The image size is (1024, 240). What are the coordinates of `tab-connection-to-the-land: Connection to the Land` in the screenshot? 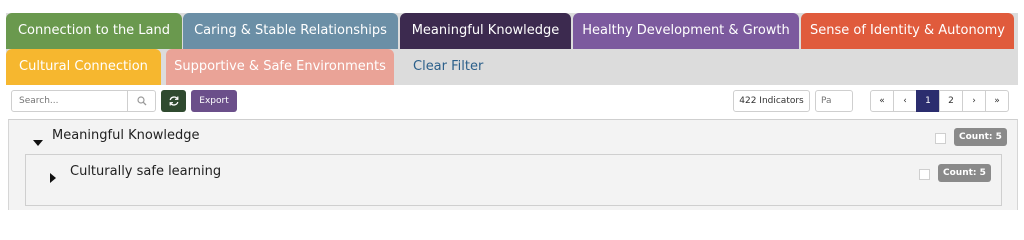 It's located at (94, 31).